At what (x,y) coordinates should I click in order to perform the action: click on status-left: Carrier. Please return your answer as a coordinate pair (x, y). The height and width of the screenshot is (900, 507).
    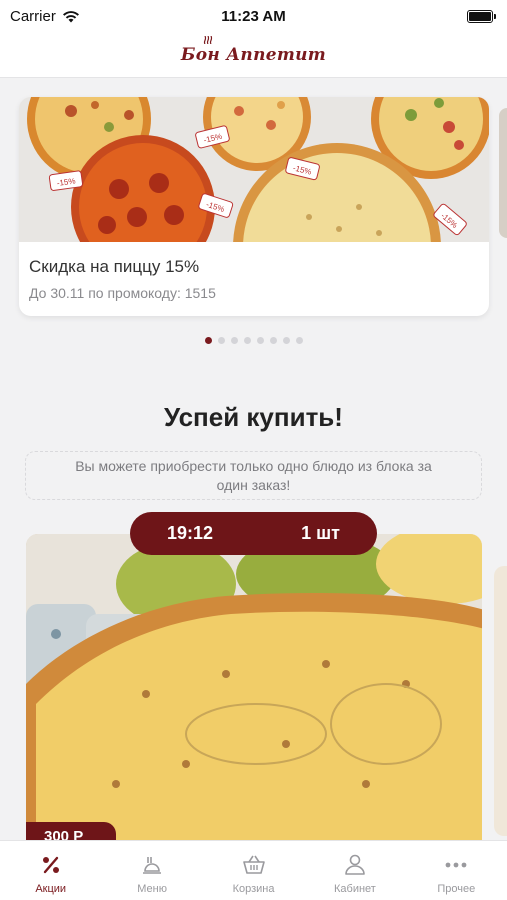
    Looking at the image, I should click on (45, 16).